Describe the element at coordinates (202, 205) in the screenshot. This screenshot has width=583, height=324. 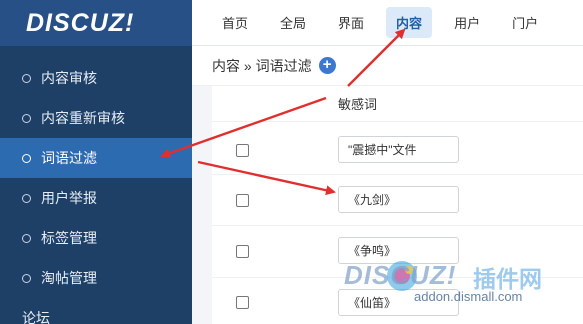
I see `content-gutter` at that location.